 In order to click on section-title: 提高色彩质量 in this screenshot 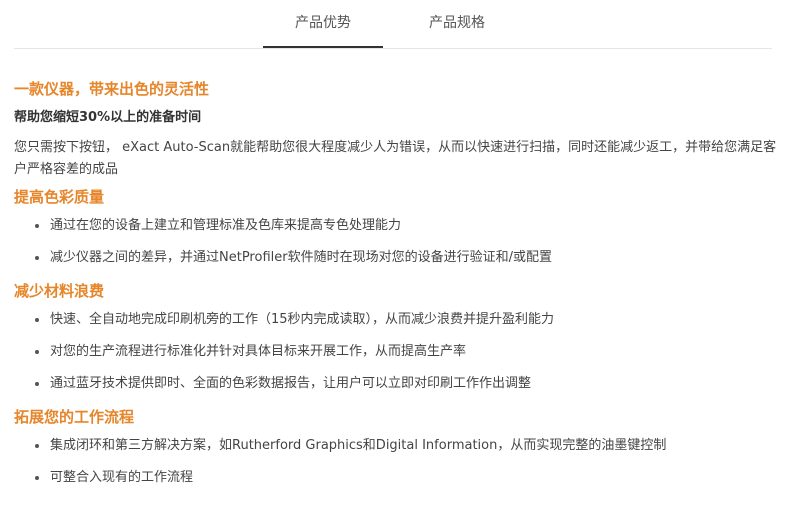, I will do `click(59, 197)`.